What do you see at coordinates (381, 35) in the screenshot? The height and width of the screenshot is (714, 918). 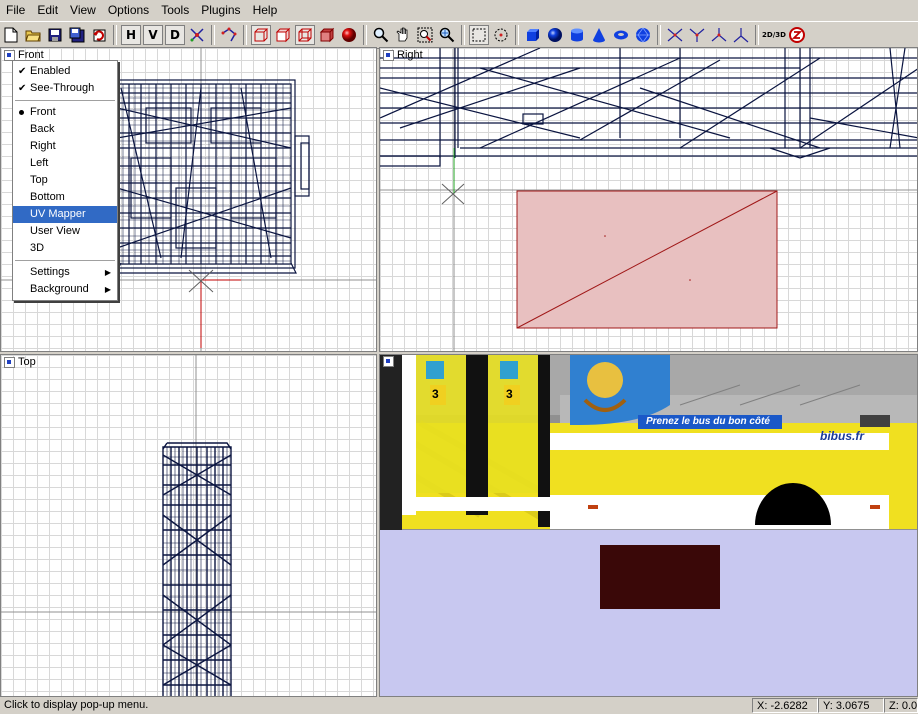 I see `zoom-icon` at bounding box center [381, 35].